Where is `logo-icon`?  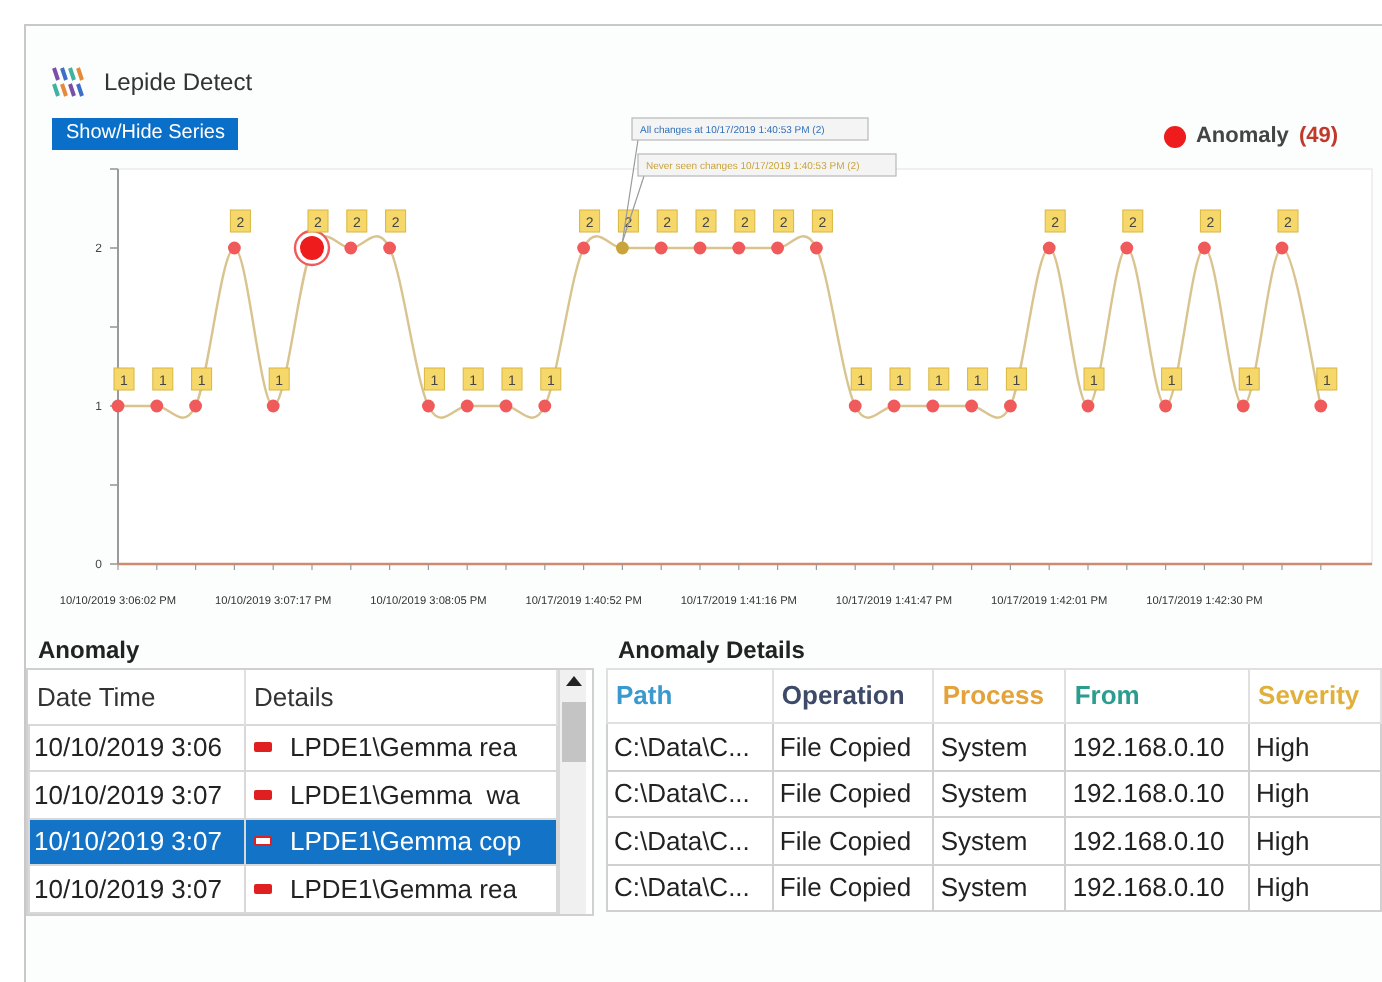
logo-icon is located at coordinates (68, 82).